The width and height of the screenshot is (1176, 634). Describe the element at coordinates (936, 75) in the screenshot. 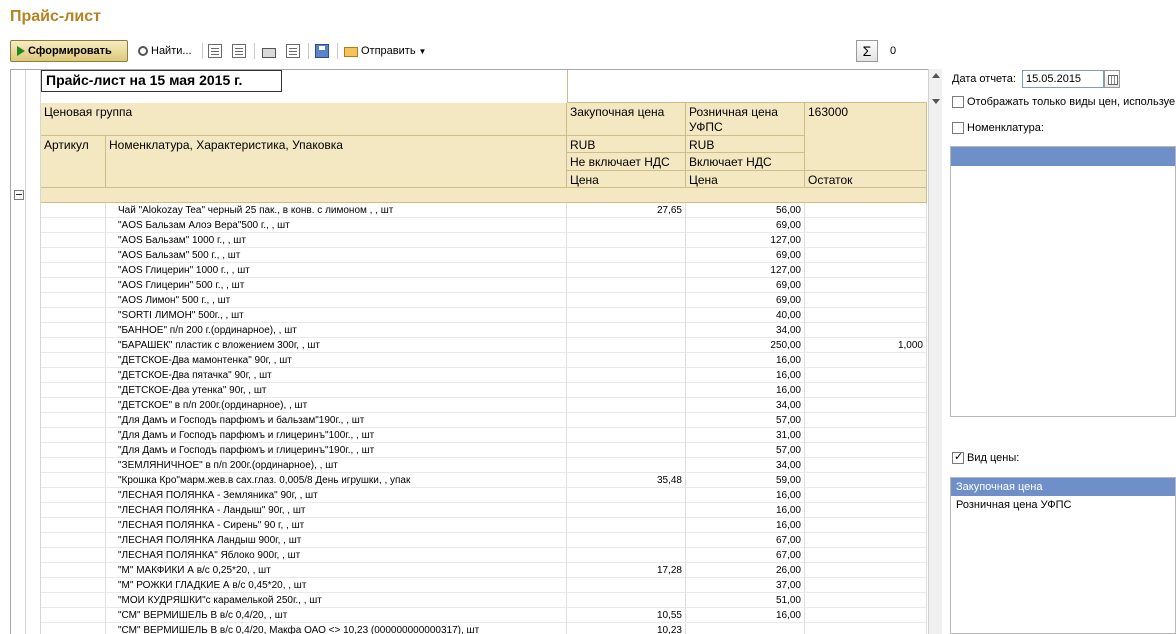

I see `scroll-up-icon` at that location.